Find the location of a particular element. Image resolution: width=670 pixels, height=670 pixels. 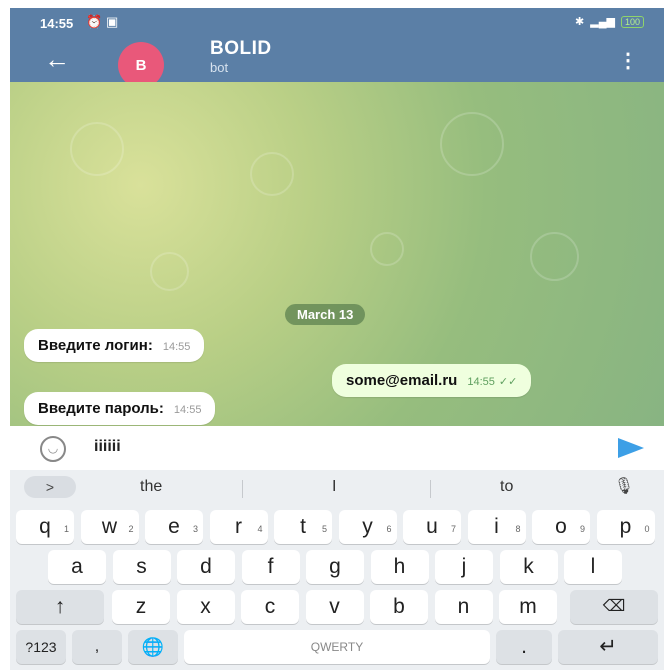

message-incoming: Введите пароль: 14:55 is located at coordinates (120, 408).